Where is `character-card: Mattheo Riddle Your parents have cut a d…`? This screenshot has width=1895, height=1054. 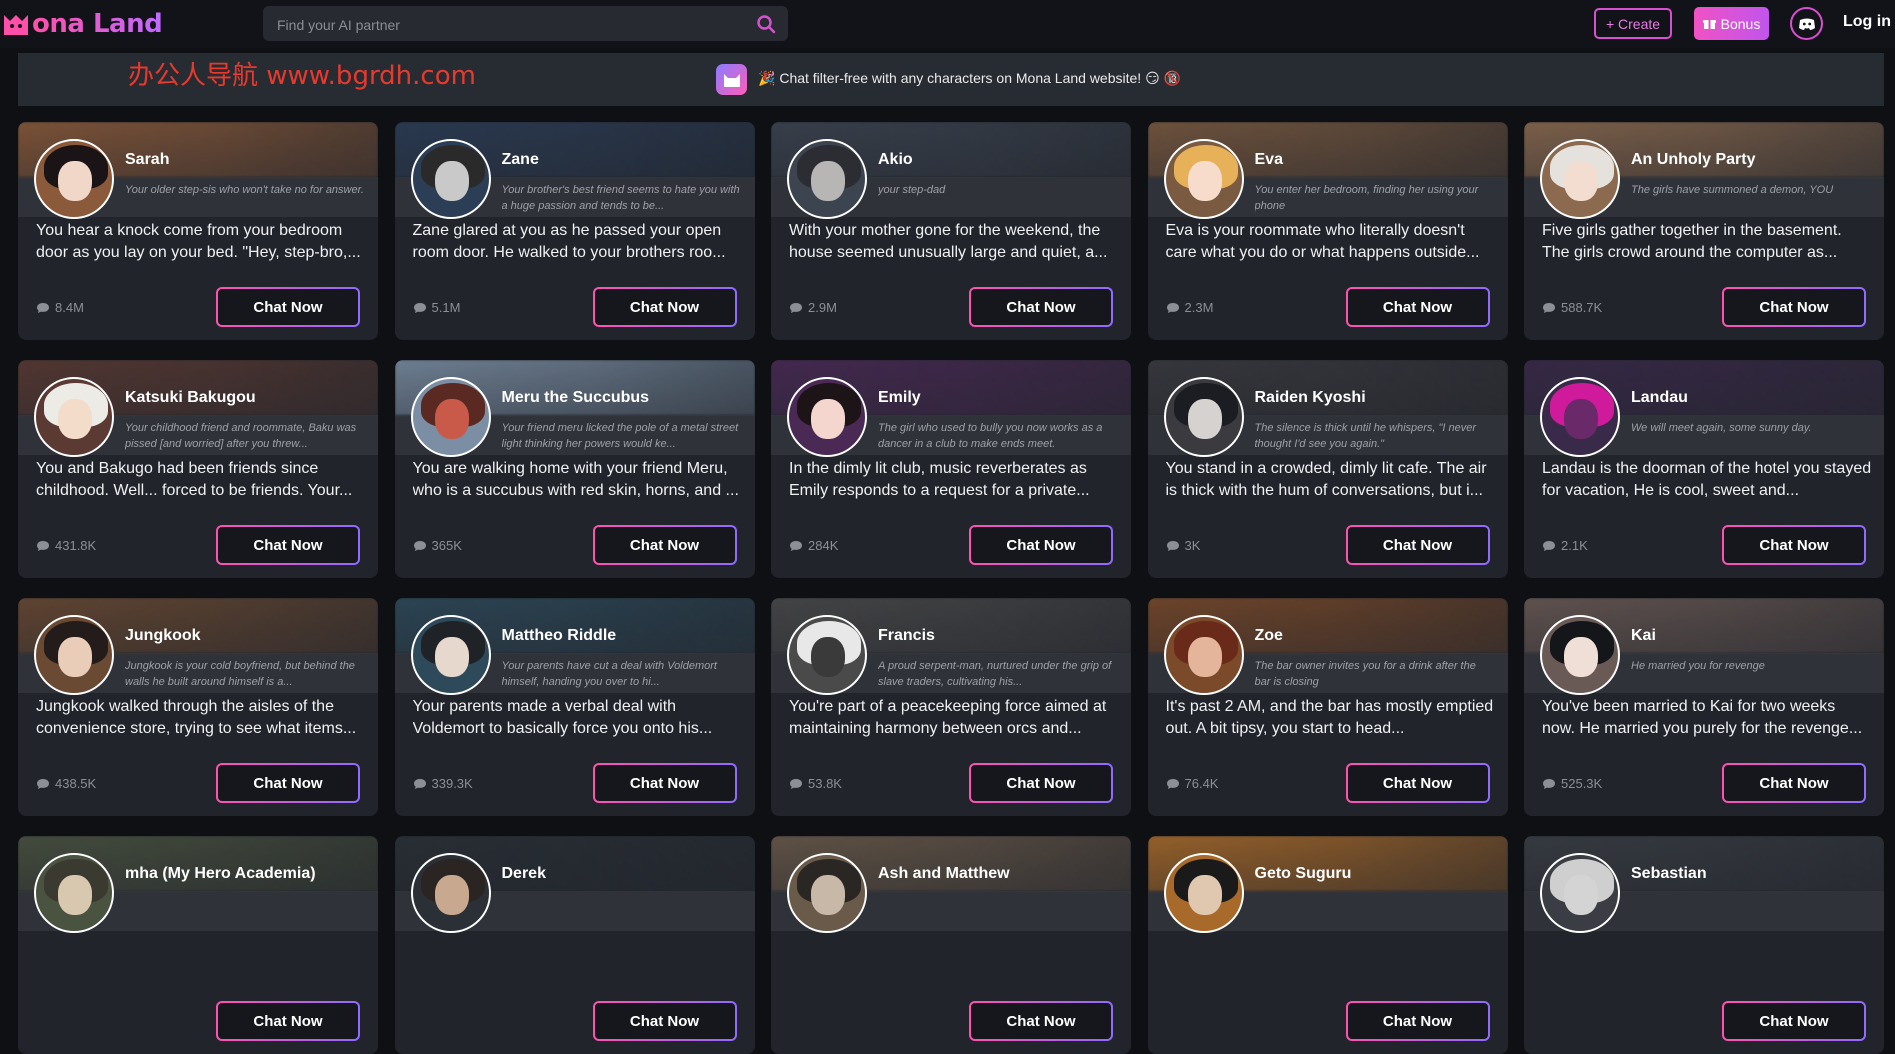 character-card: Mattheo Riddle Your parents have cut a d… is located at coordinates (574, 707).